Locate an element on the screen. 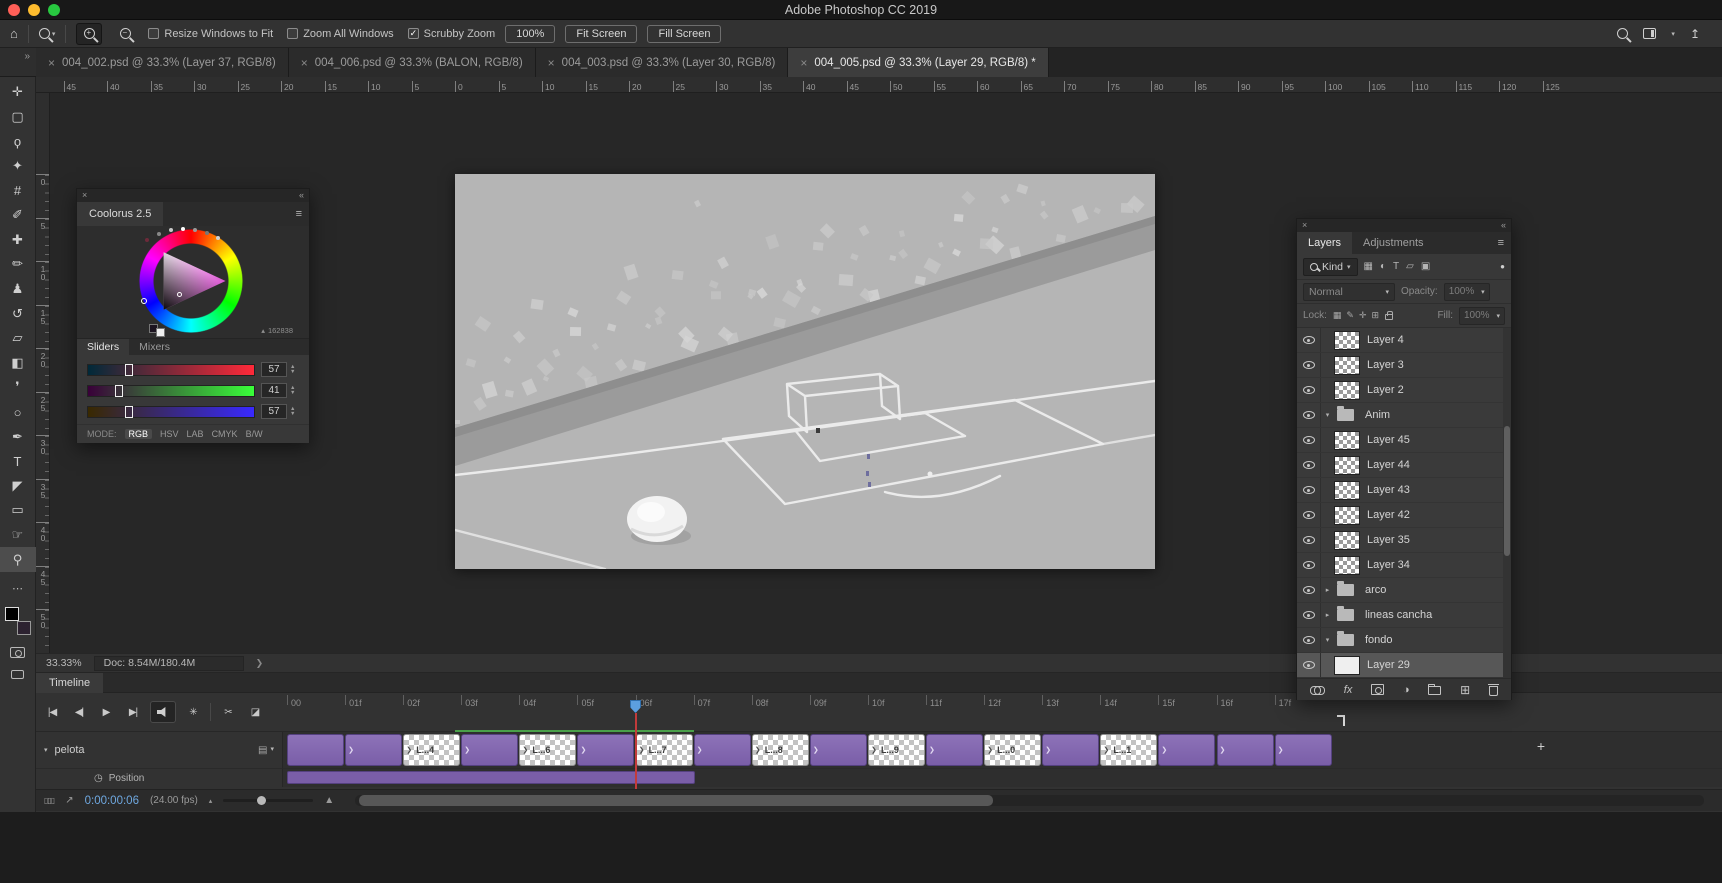 Image resolution: width=1722 pixels, height=883 pixels. timeline-clip: ❯ L...9 is located at coordinates (896, 750).